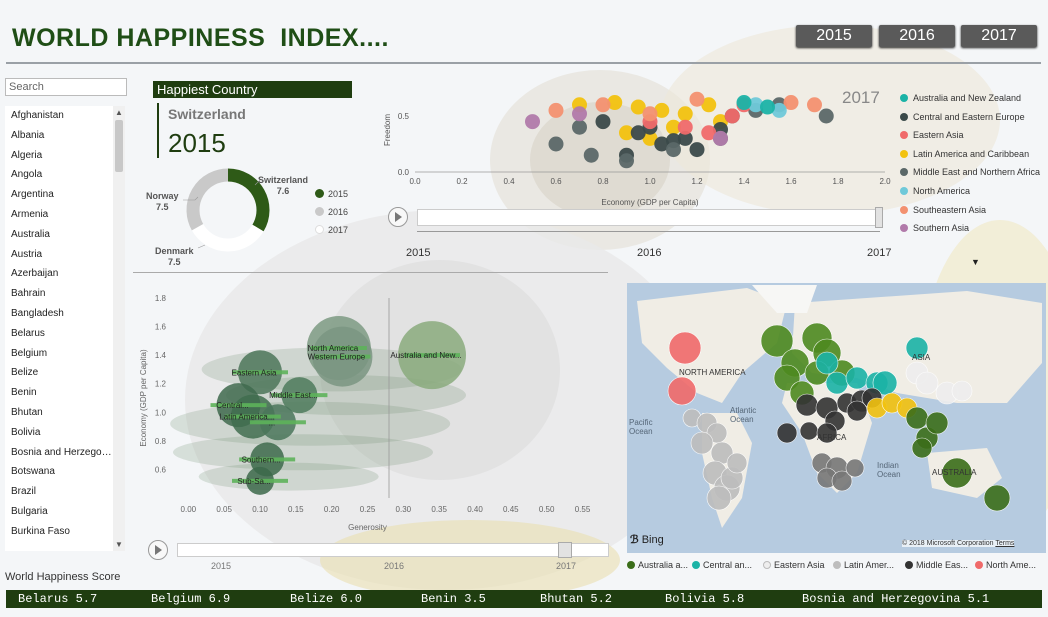 This screenshot has width=1048, height=617. Describe the element at coordinates (970, 172) in the screenshot. I see `legend-item: Middle East and Northern Africa` at that location.